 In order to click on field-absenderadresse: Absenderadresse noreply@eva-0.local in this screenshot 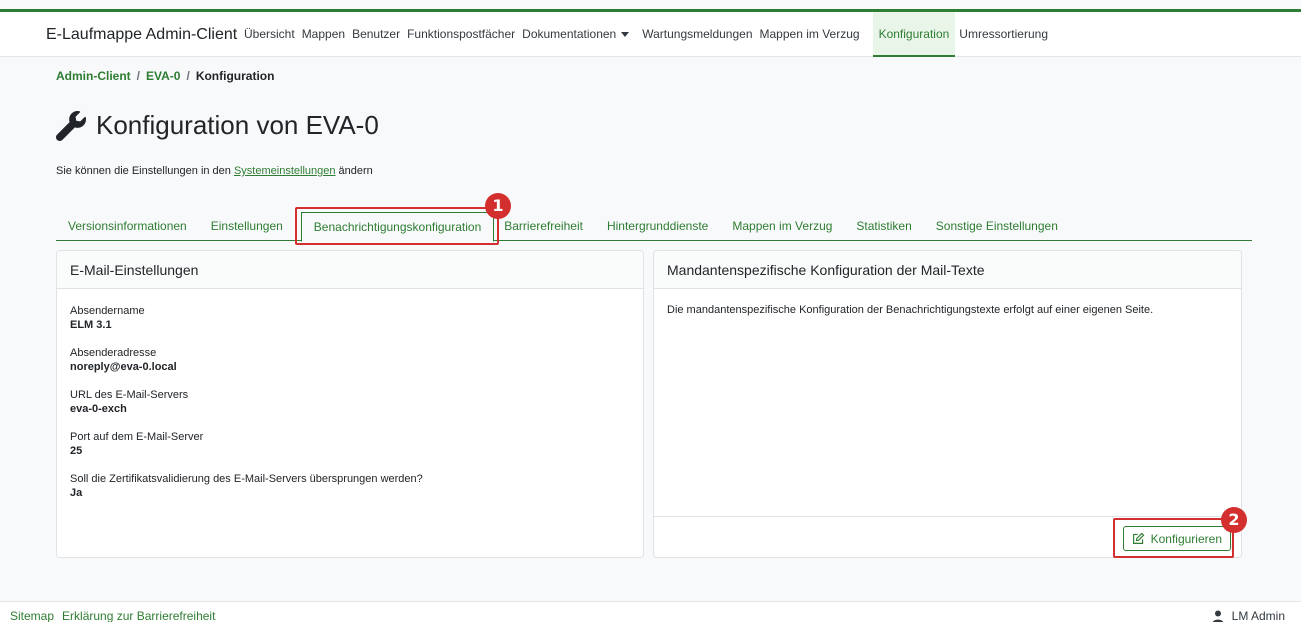, I will do `click(350, 360)`.